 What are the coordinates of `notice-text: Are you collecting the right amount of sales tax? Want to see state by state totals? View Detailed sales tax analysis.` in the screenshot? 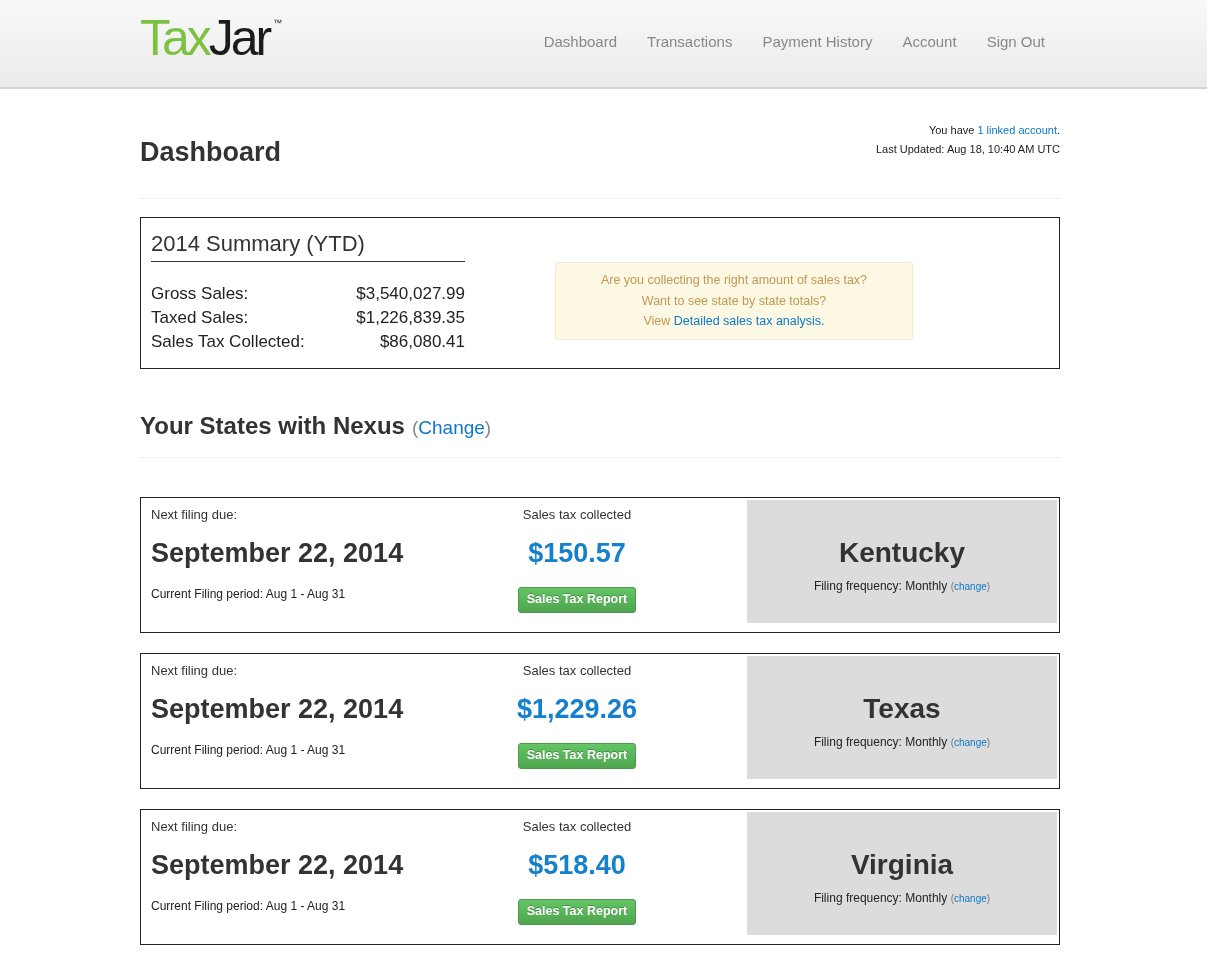 It's located at (734, 301).